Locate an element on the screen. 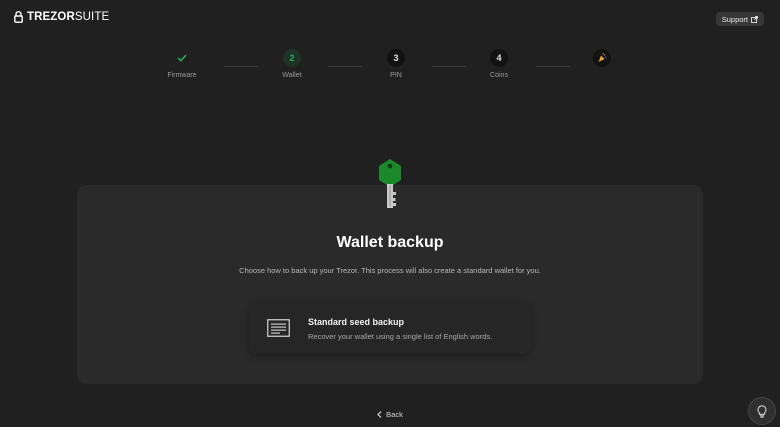 This screenshot has height=427, width=780. step-label: Wallet is located at coordinates (292, 75).